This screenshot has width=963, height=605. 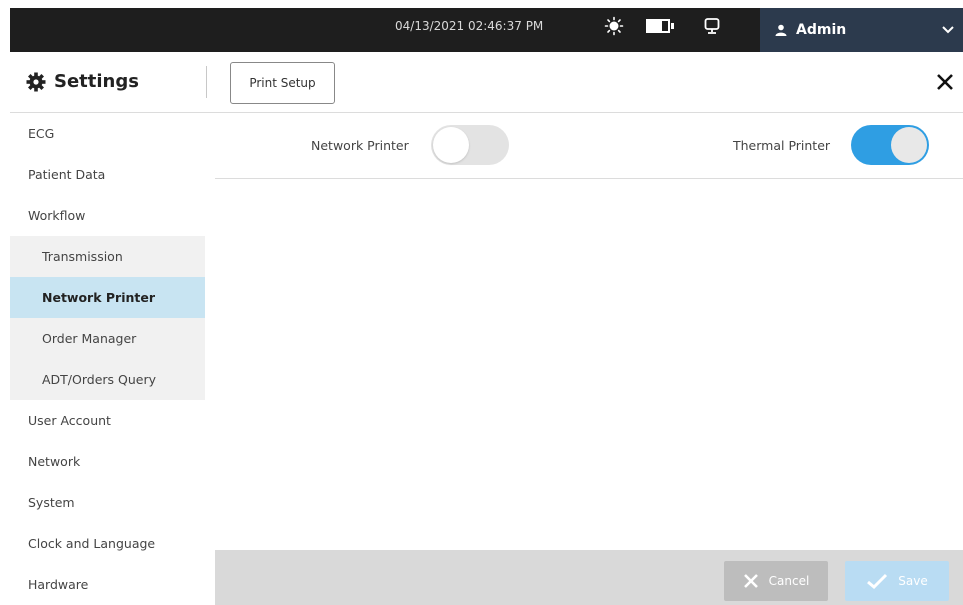 What do you see at coordinates (107, 502) in the screenshot?
I see `sidebar-item-system: System` at bounding box center [107, 502].